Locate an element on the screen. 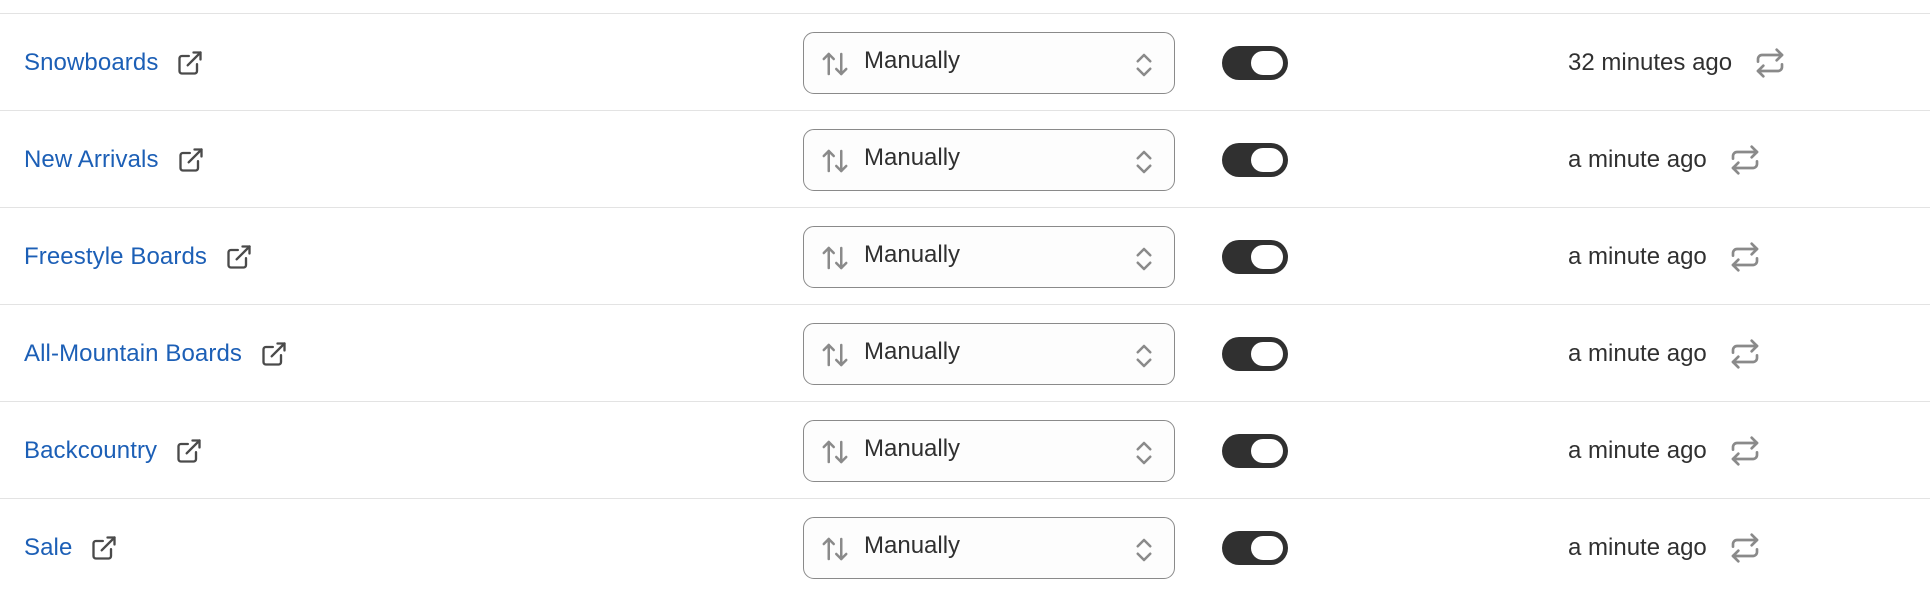 Image resolution: width=1930 pixels, height=594 pixels. collection-name-cell: All-Mountain Boards is located at coordinates (156, 353).